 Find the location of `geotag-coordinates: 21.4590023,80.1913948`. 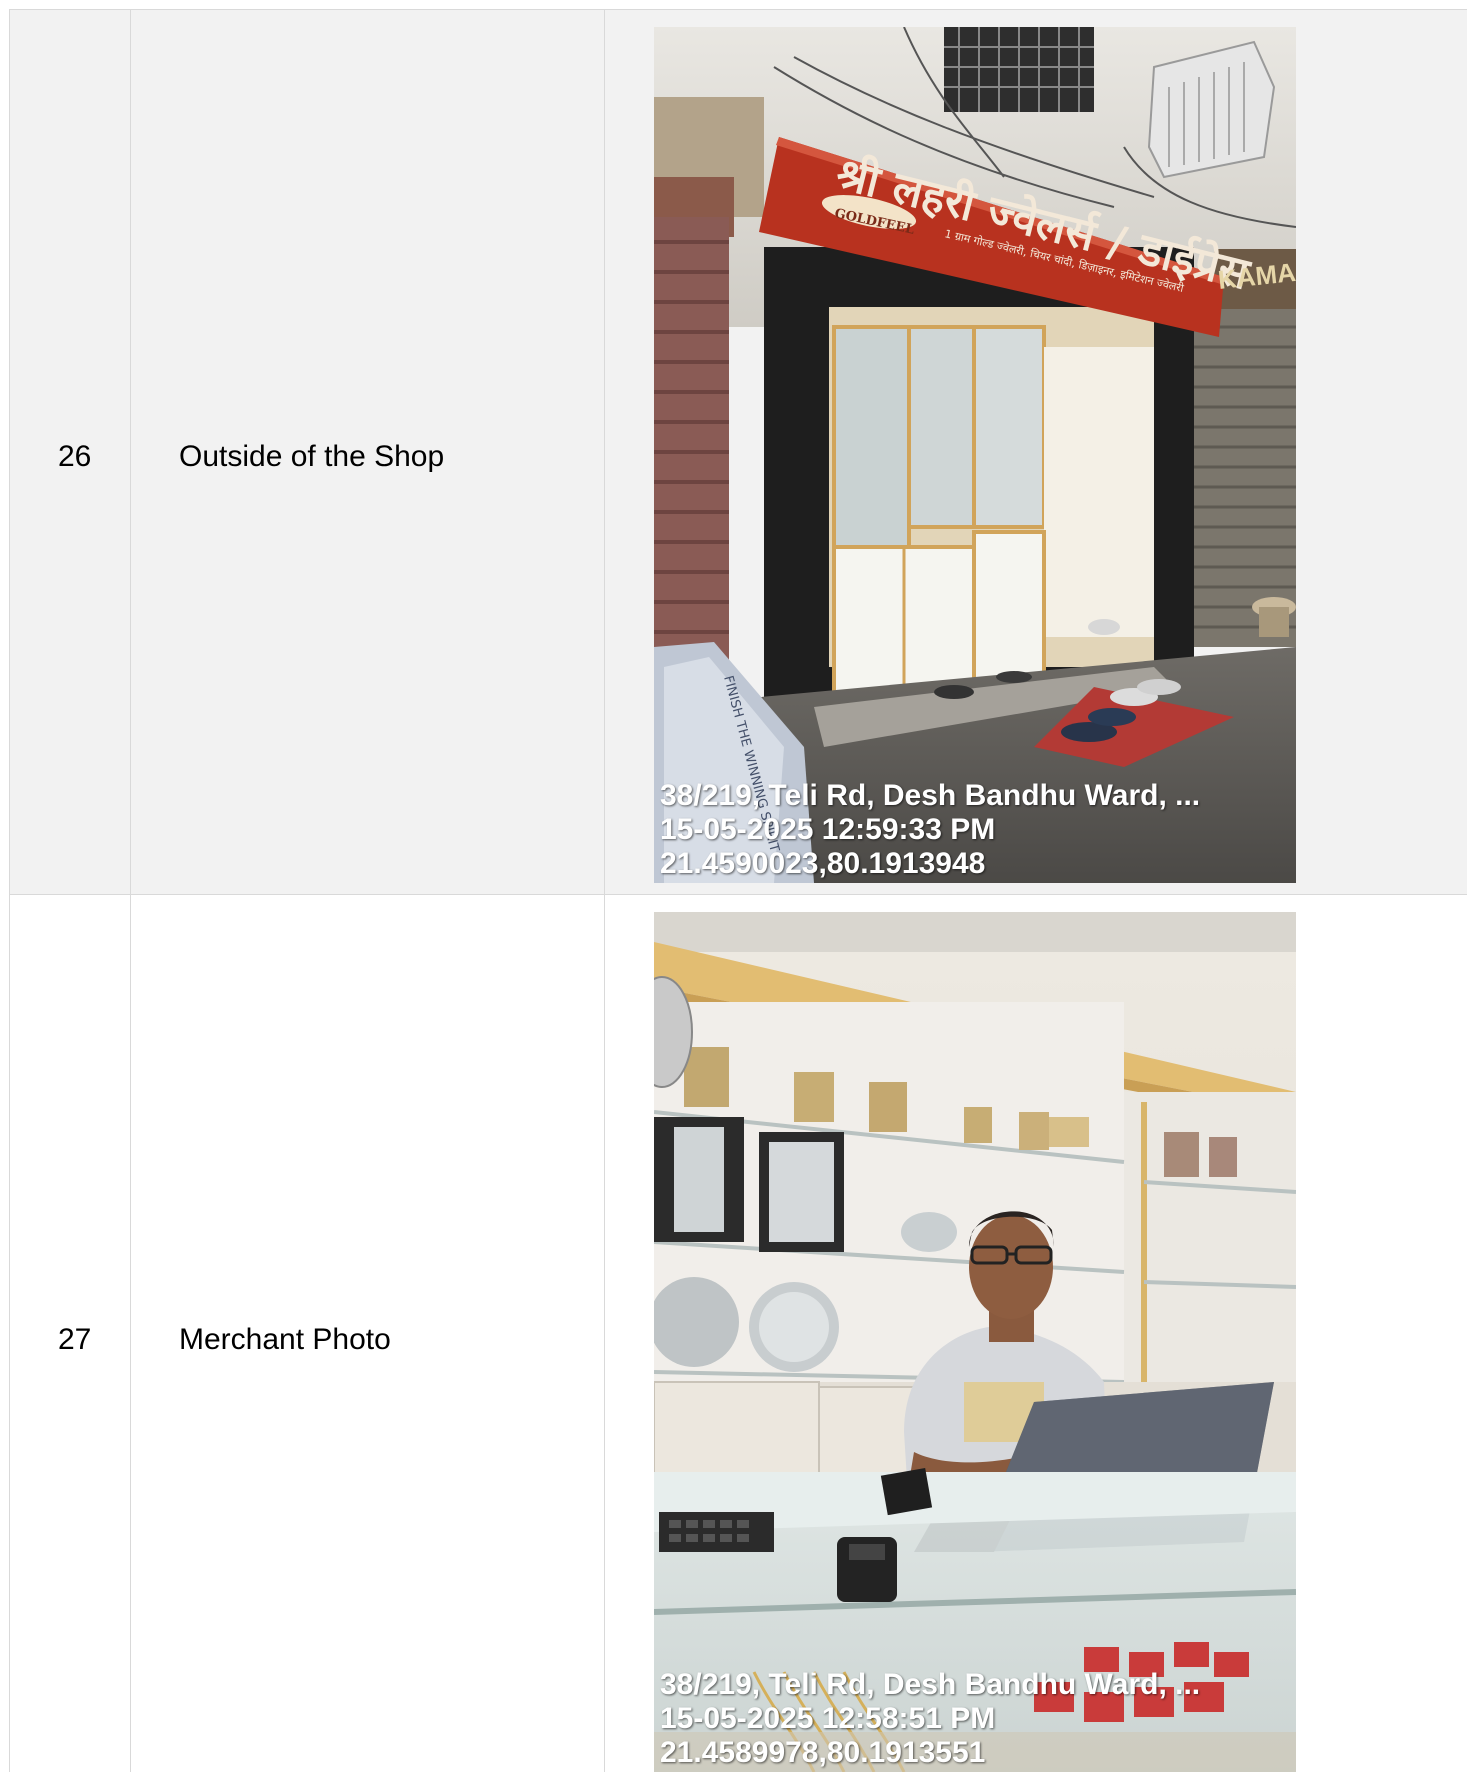

geotag-coordinates: 21.4590023,80.1913948 is located at coordinates (823, 863).